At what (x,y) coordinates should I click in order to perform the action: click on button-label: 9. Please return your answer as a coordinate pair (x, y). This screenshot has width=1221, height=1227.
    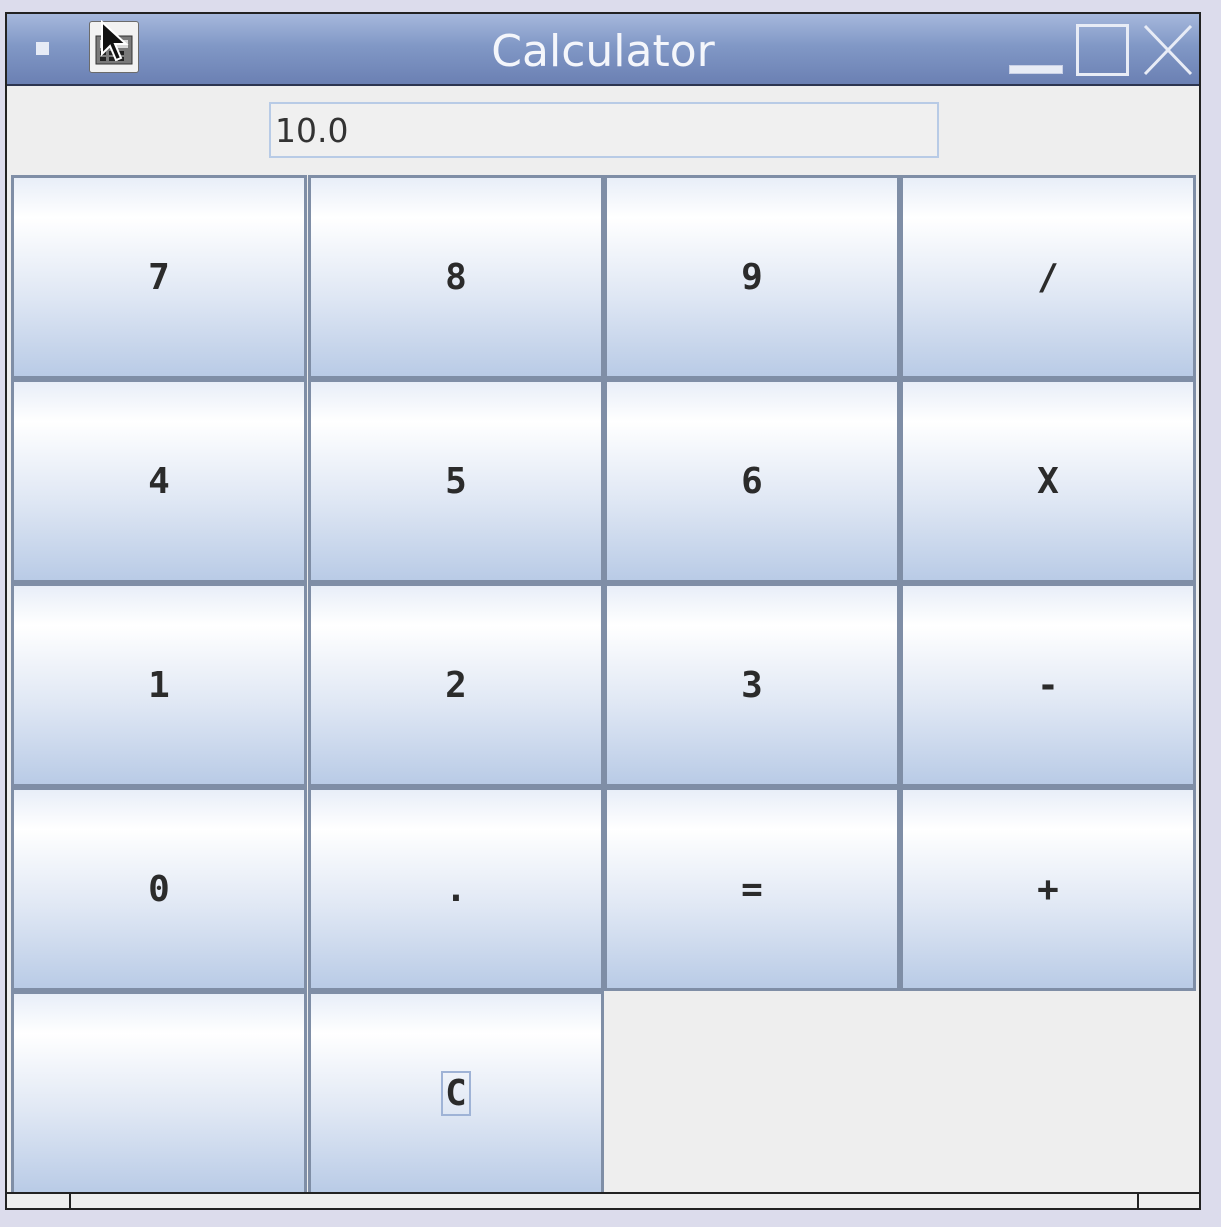
    Looking at the image, I should click on (752, 277).